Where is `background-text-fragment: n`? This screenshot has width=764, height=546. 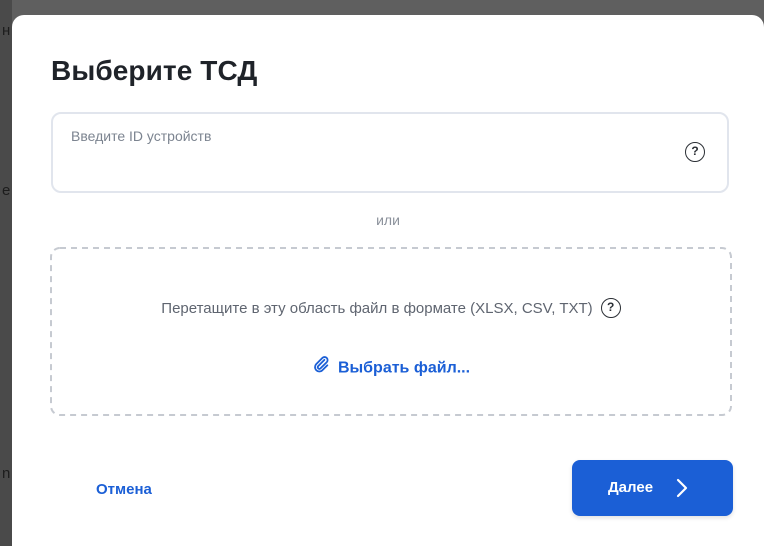
background-text-fragment: n is located at coordinates (6, 473).